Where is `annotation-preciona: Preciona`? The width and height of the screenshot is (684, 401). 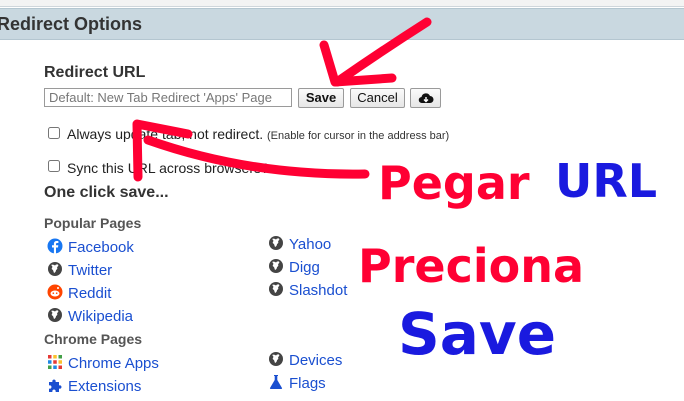
annotation-preciona: Preciona is located at coordinates (471, 266).